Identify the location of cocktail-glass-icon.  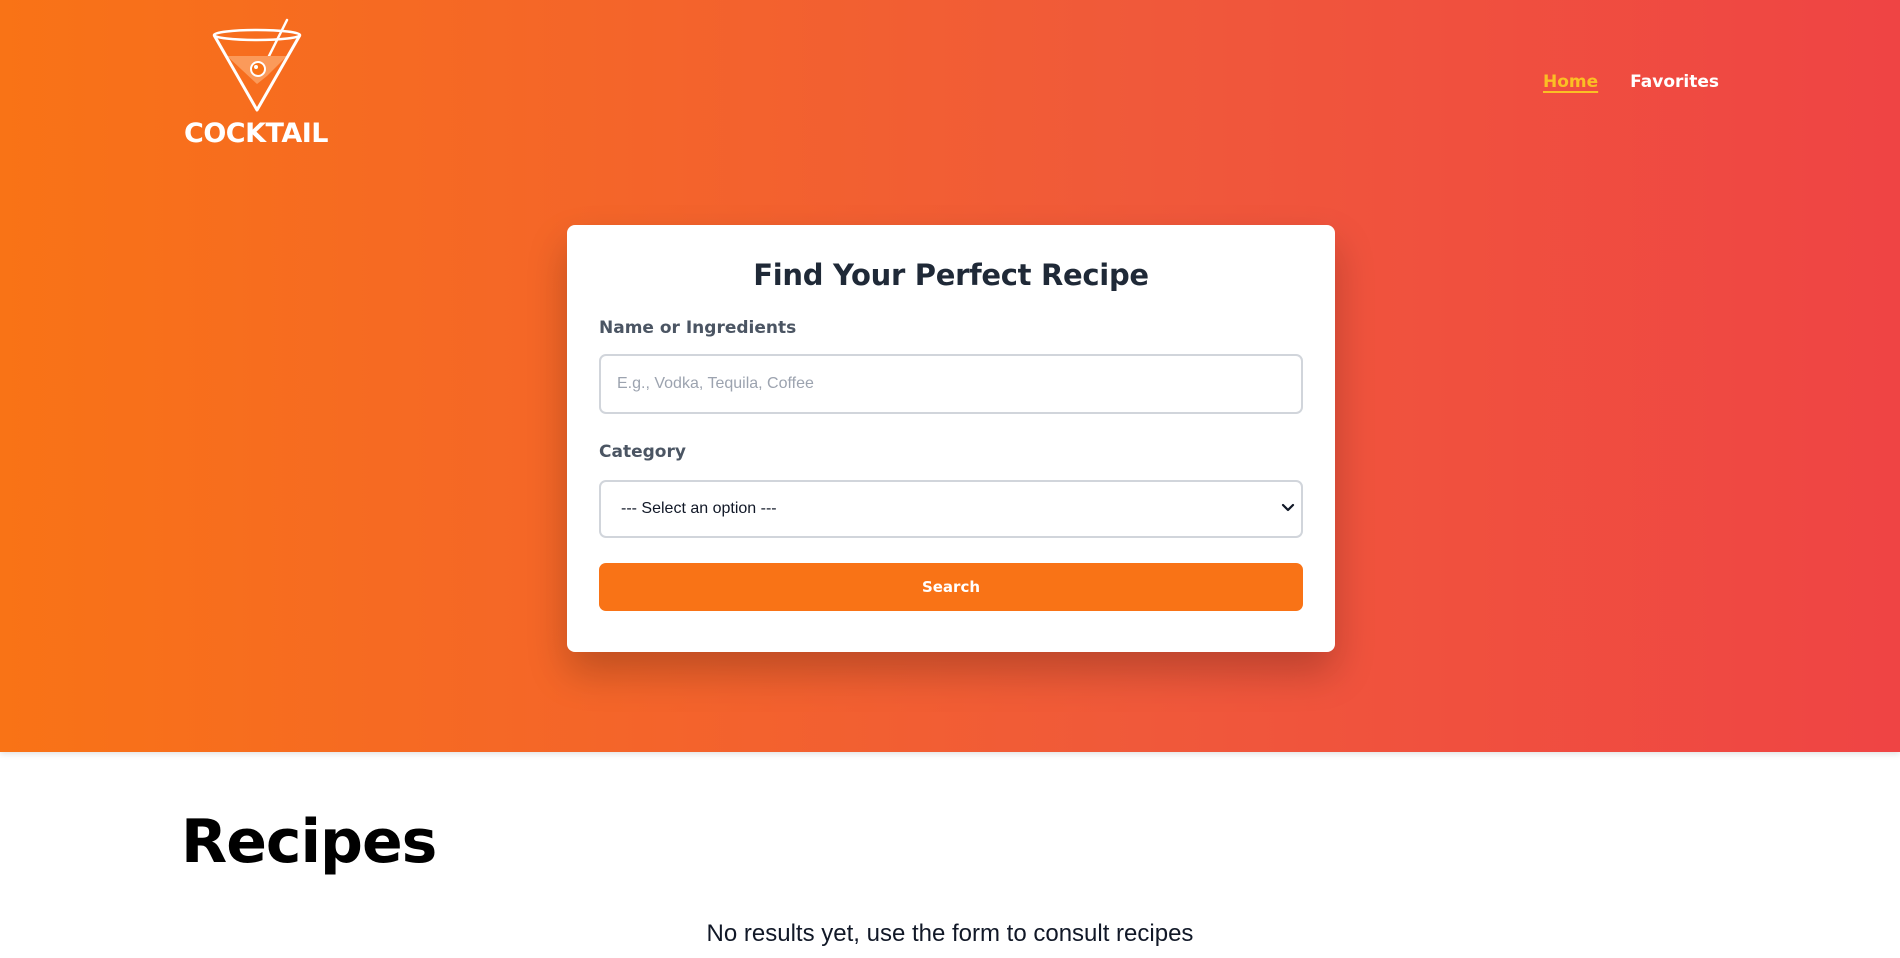
(257, 65).